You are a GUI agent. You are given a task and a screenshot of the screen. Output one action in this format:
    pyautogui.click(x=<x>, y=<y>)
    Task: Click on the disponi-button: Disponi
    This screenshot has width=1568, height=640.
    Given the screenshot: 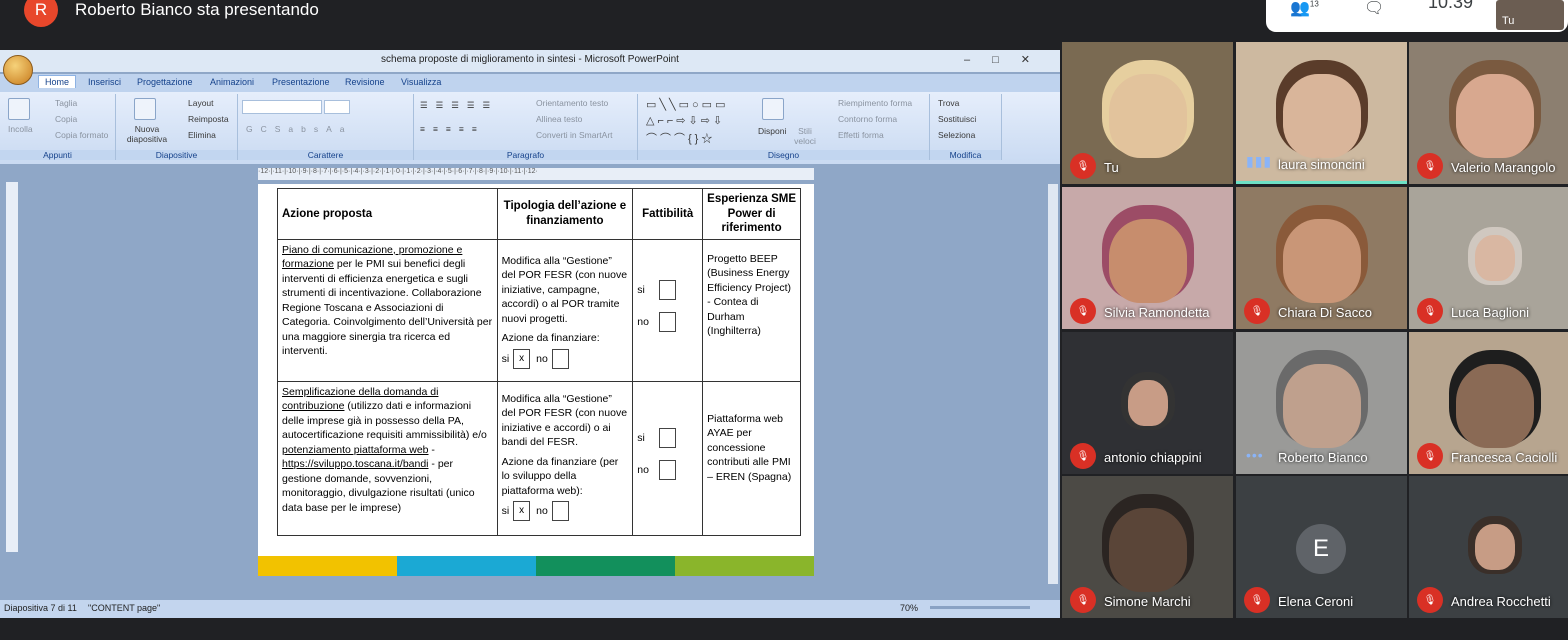 What is the action you would take?
    pyautogui.click(x=772, y=131)
    